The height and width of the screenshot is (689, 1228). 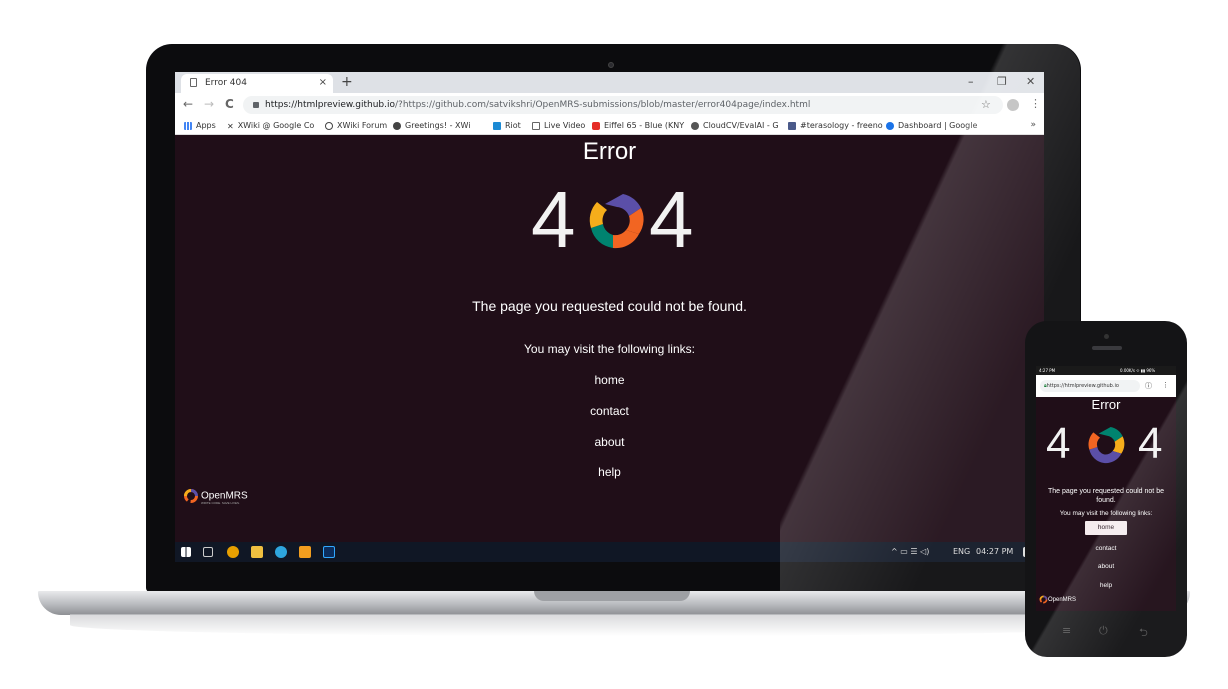 I want to click on phone-brand-name: OpenMRS, so click(x=1062, y=600).